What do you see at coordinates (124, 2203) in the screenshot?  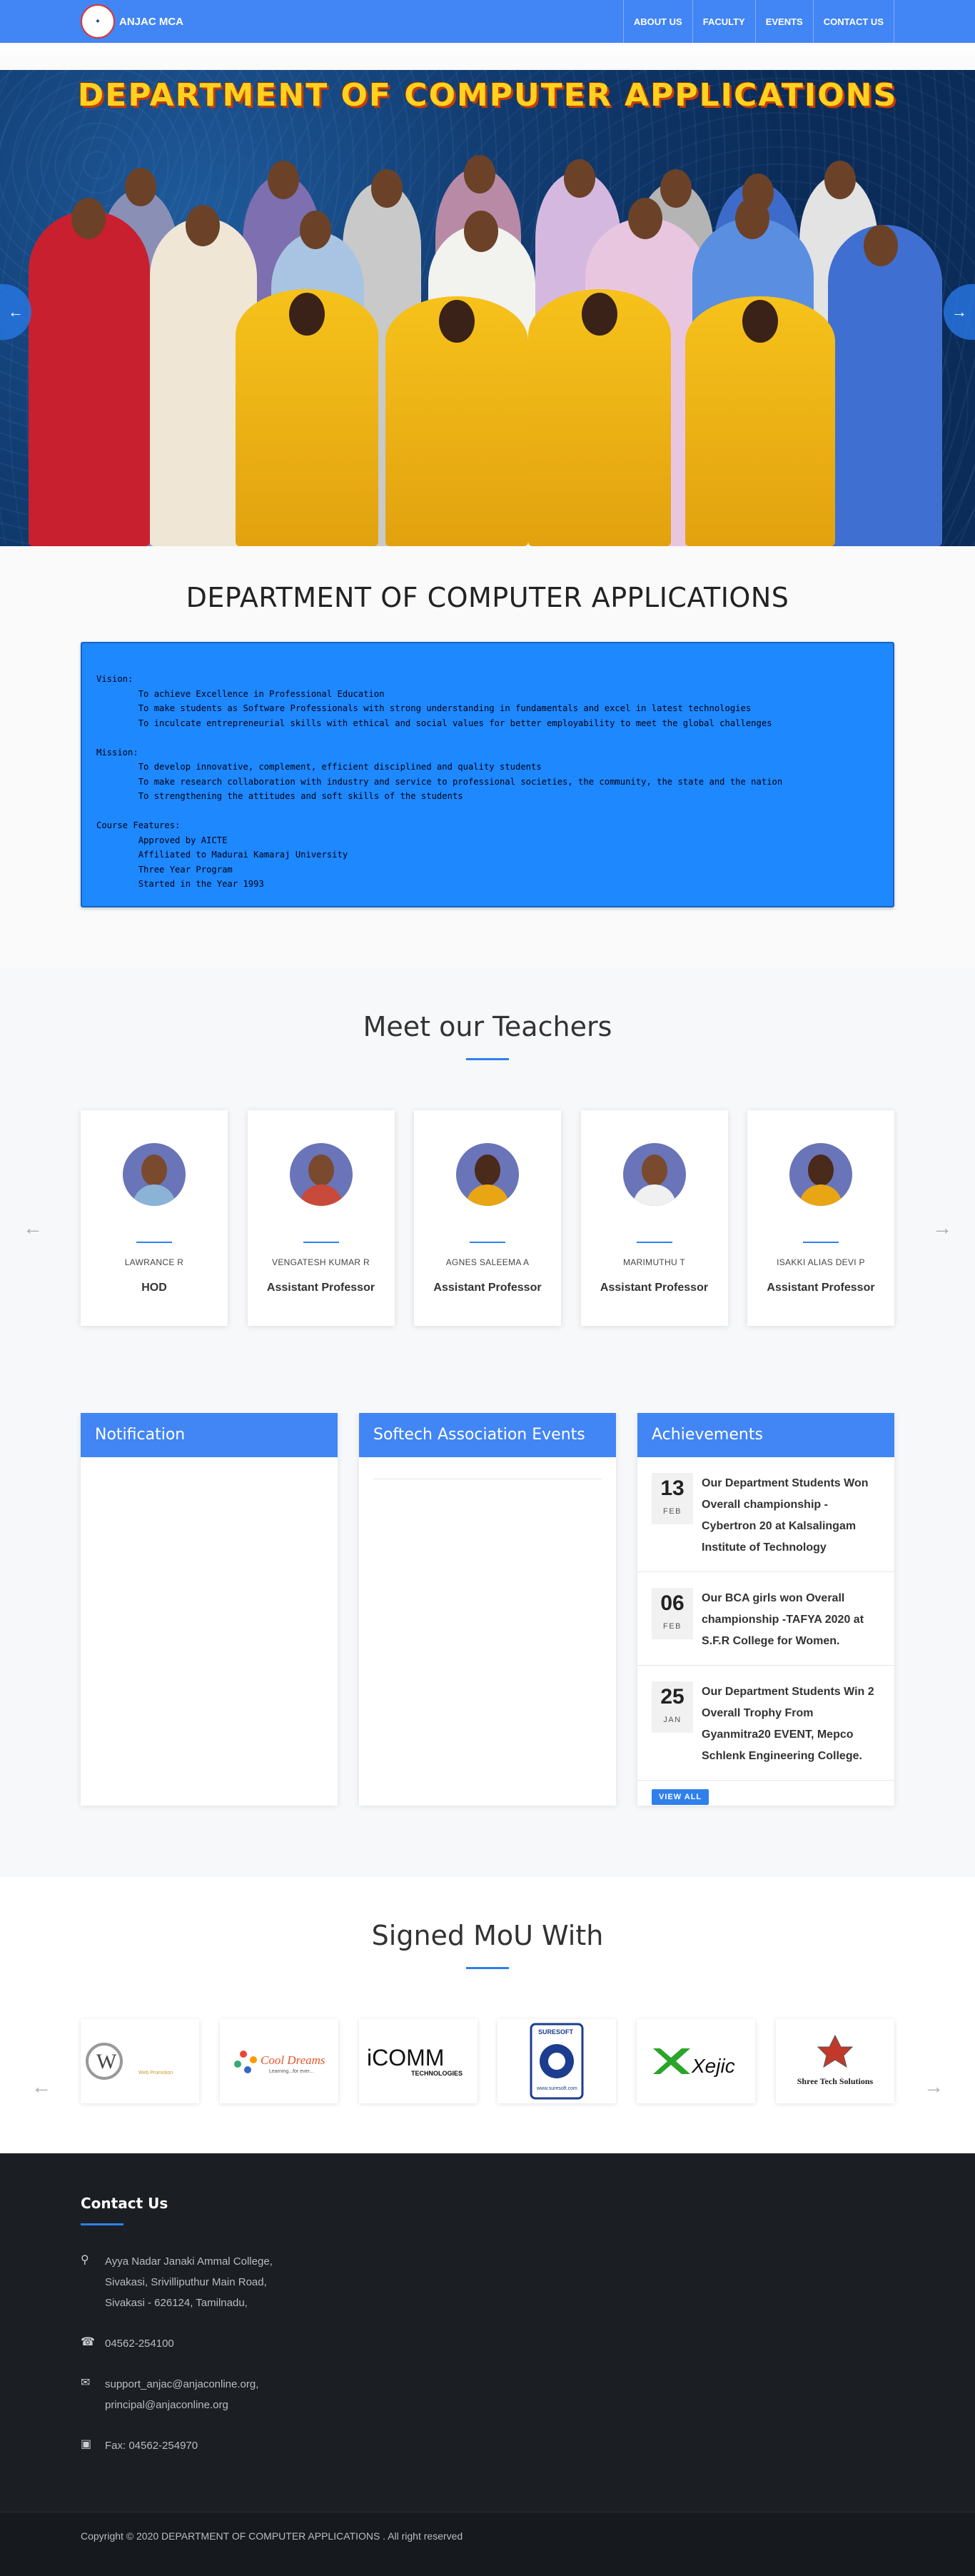 I see `footer-heading: Contact Us` at bounding box center [124, 2203].